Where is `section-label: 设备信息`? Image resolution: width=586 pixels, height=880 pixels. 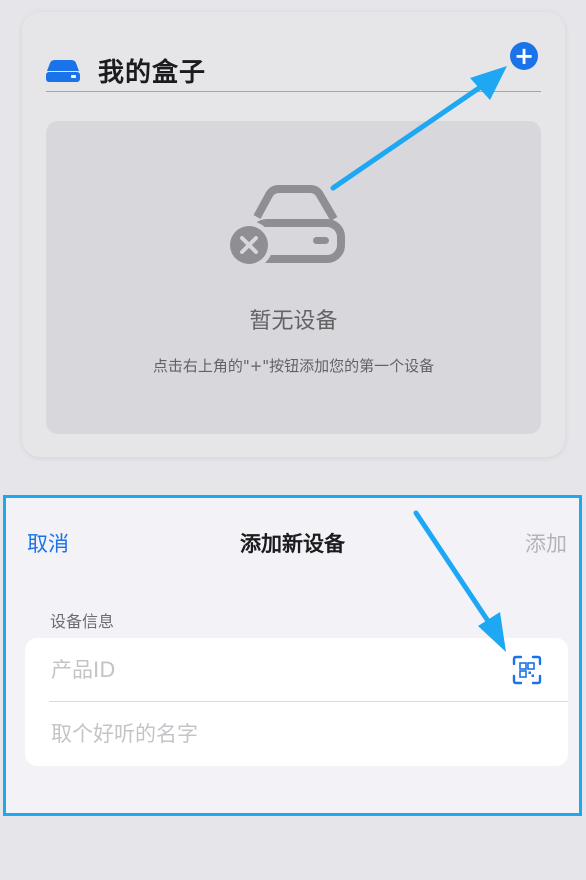 section-label: 设备信息 is located at coordinates (82, 621).